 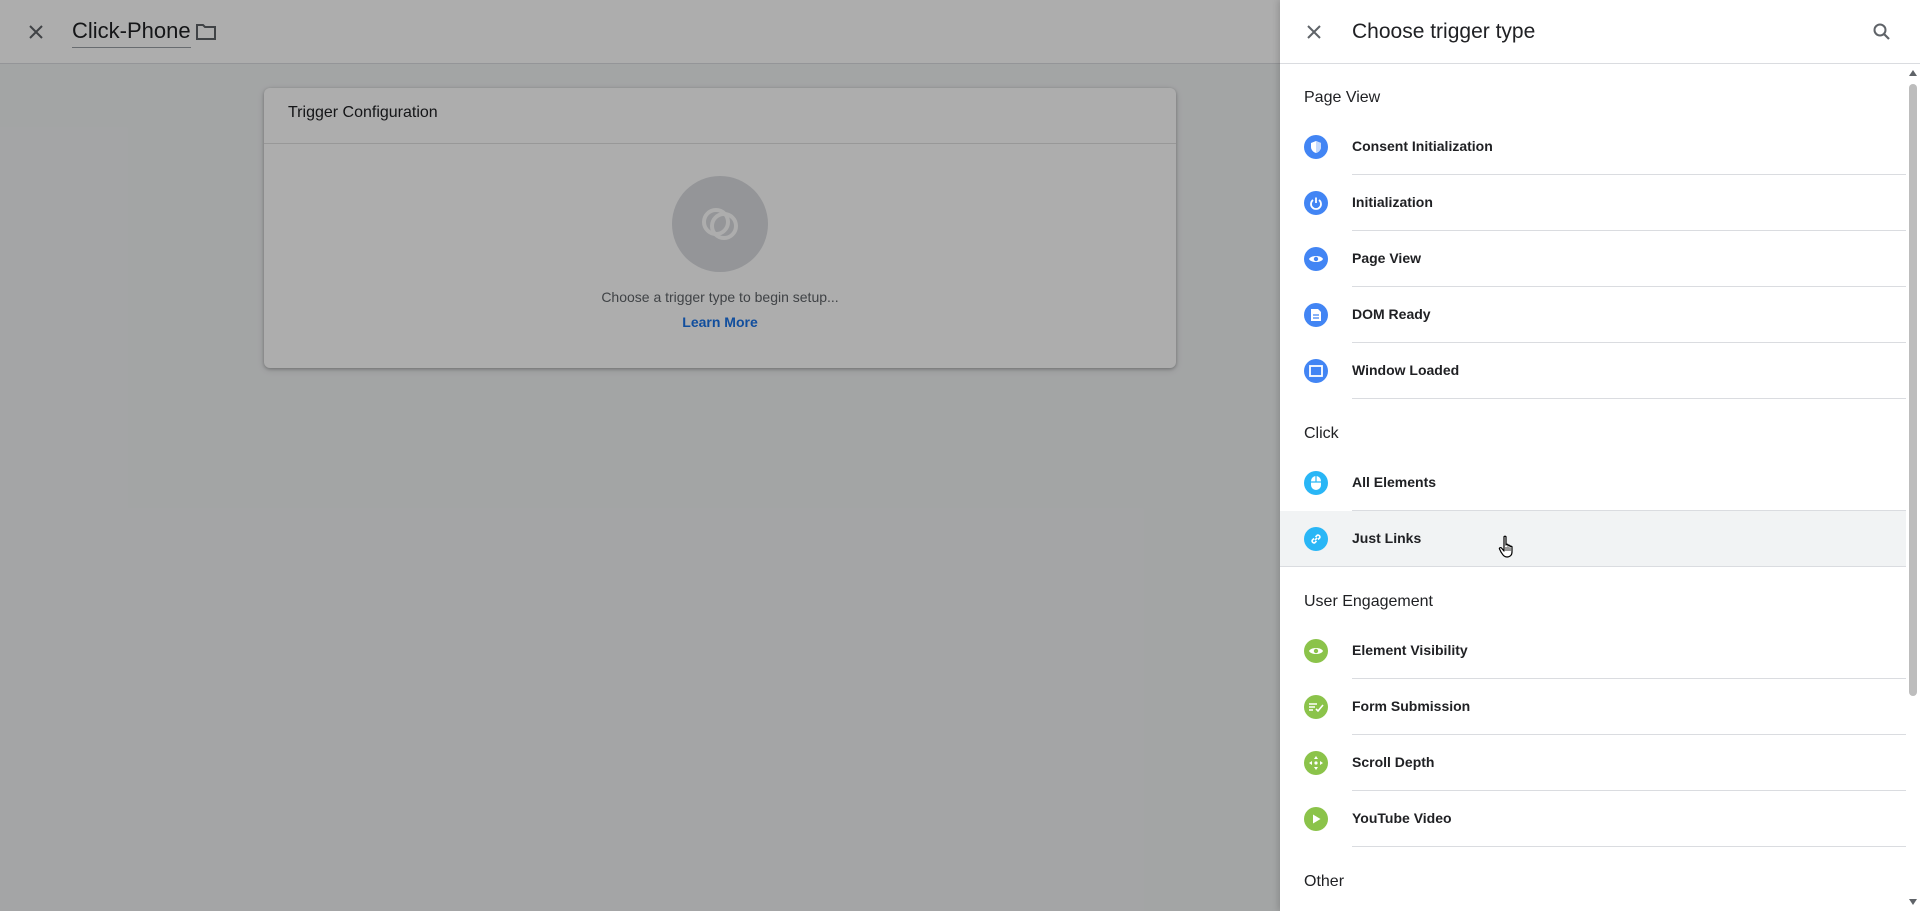 I want to click on play-icon, so click(x=1316, y=819).